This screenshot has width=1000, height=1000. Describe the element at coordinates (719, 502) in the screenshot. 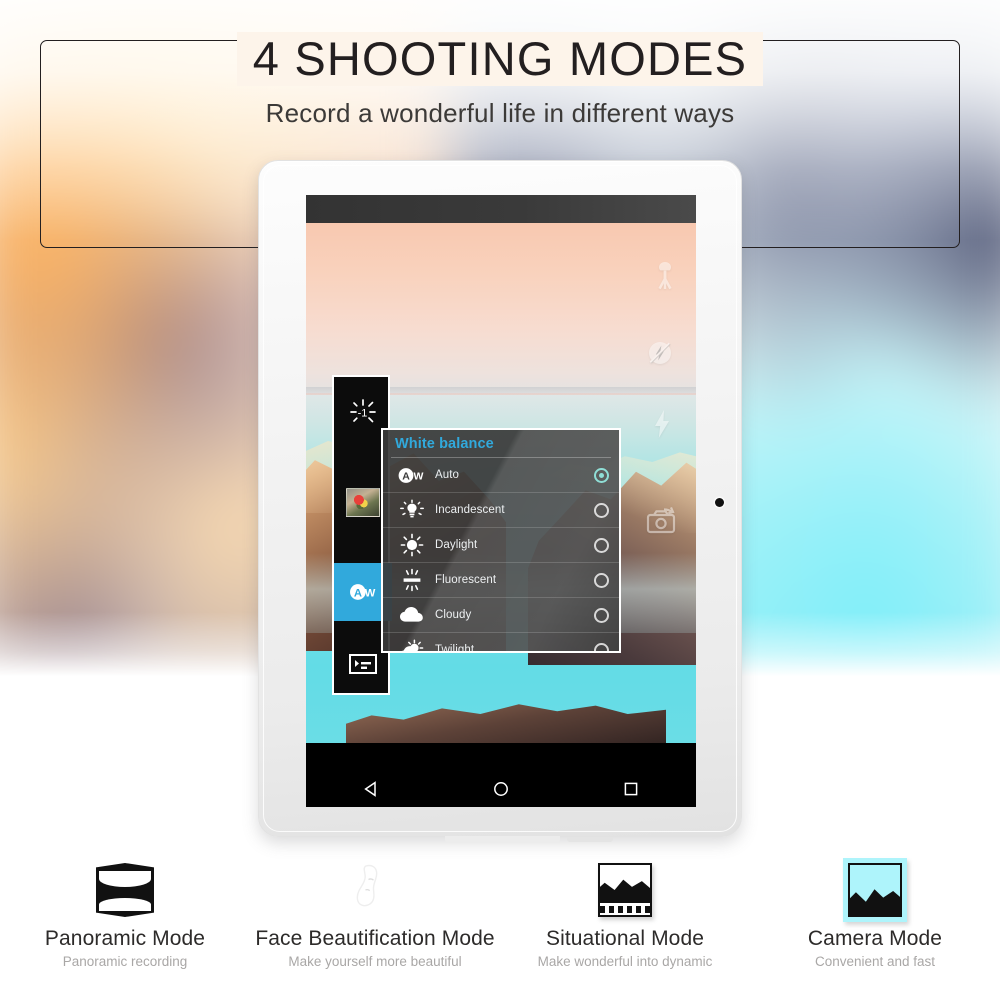

I see `front-camera-lens-icon` at that location.